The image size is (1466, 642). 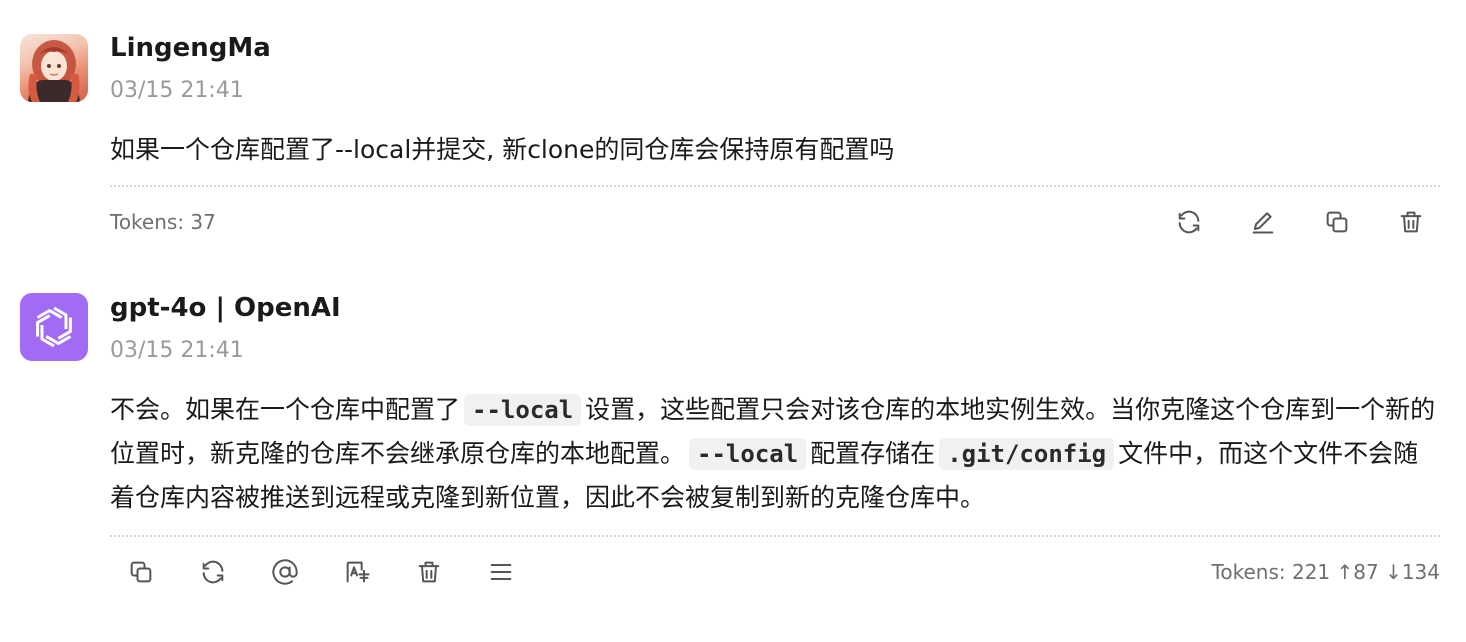 What do you see at coordinates (213, 572) in the screenshot?
I see `regenerate-icon` at bounding box center [213, 572].